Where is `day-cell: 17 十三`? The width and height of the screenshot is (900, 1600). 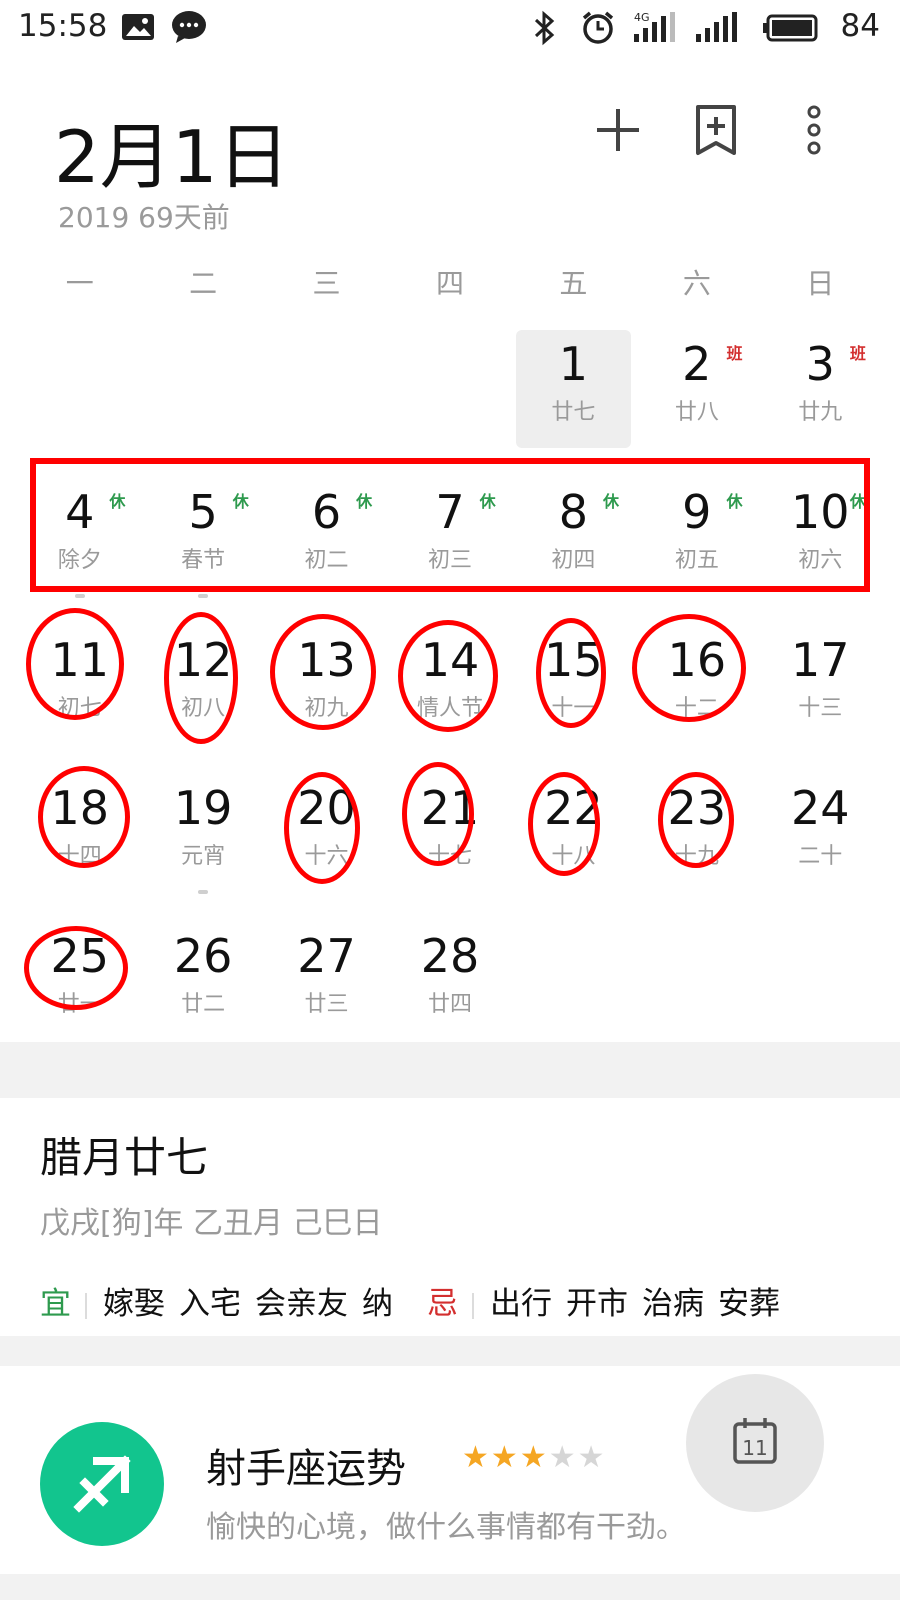 day-cell: 17 十三 is located at coordinates (820, 700).